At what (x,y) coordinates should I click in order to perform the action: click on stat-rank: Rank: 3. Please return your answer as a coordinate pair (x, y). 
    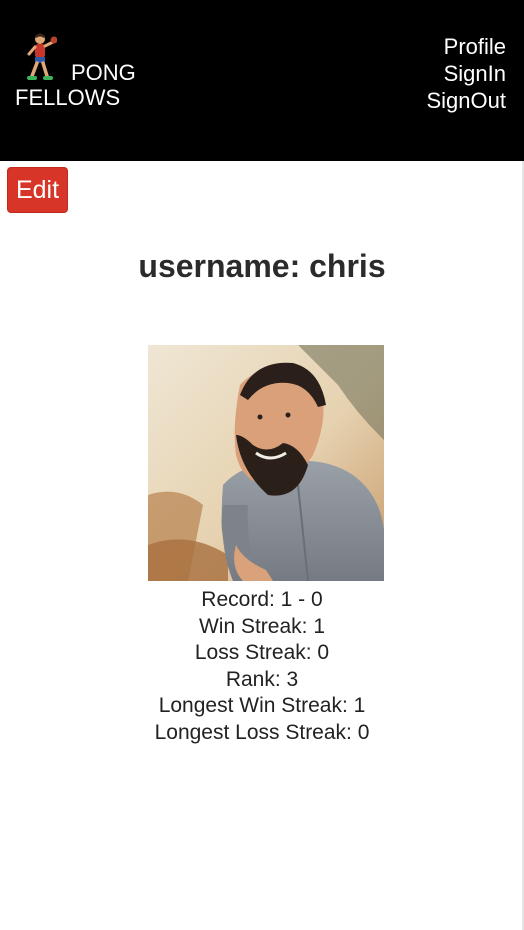
    Looking at the image, I should click on (262, 679).